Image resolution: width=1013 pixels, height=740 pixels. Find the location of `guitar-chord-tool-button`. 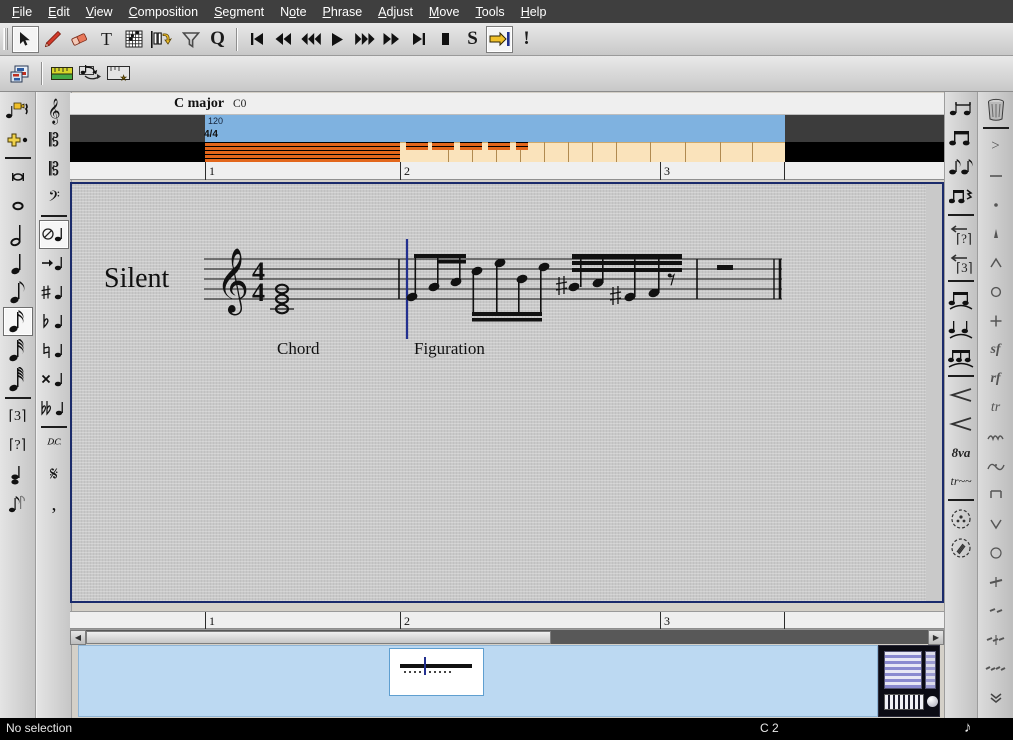

guitar-chord-tool-button is located at coordinates (133, 39).